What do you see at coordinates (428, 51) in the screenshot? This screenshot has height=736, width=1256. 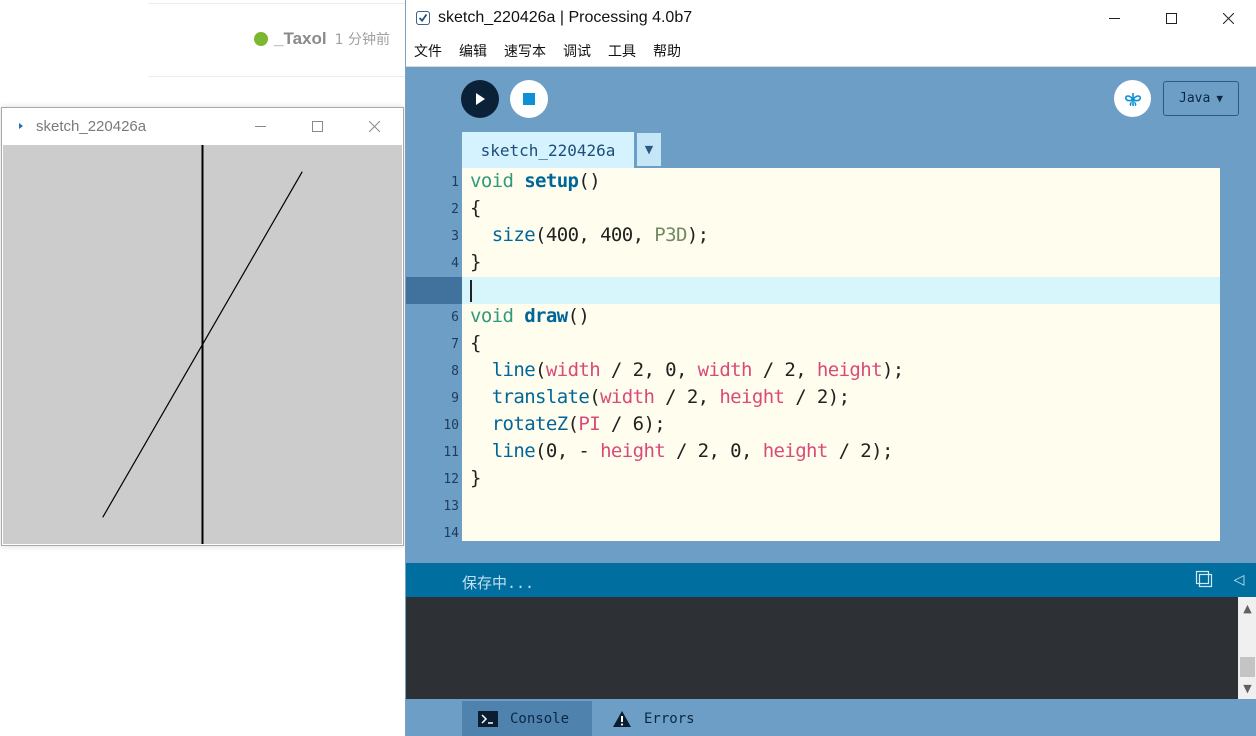 I see `menu-file: 文件` at bounding box center [428, 51].